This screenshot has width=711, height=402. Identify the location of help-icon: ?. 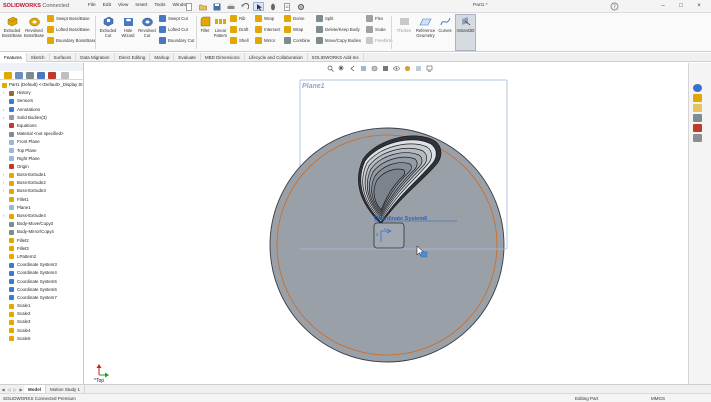
(614, 6).